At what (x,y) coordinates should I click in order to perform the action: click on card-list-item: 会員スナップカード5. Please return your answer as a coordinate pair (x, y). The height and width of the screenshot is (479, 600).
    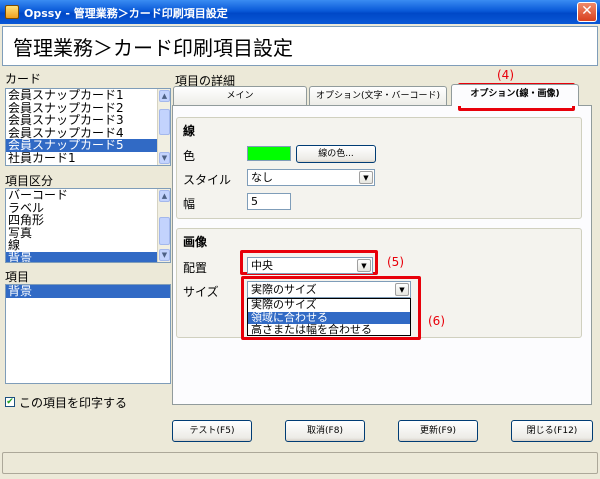
    Looking at the image, I should click on (88, 145).